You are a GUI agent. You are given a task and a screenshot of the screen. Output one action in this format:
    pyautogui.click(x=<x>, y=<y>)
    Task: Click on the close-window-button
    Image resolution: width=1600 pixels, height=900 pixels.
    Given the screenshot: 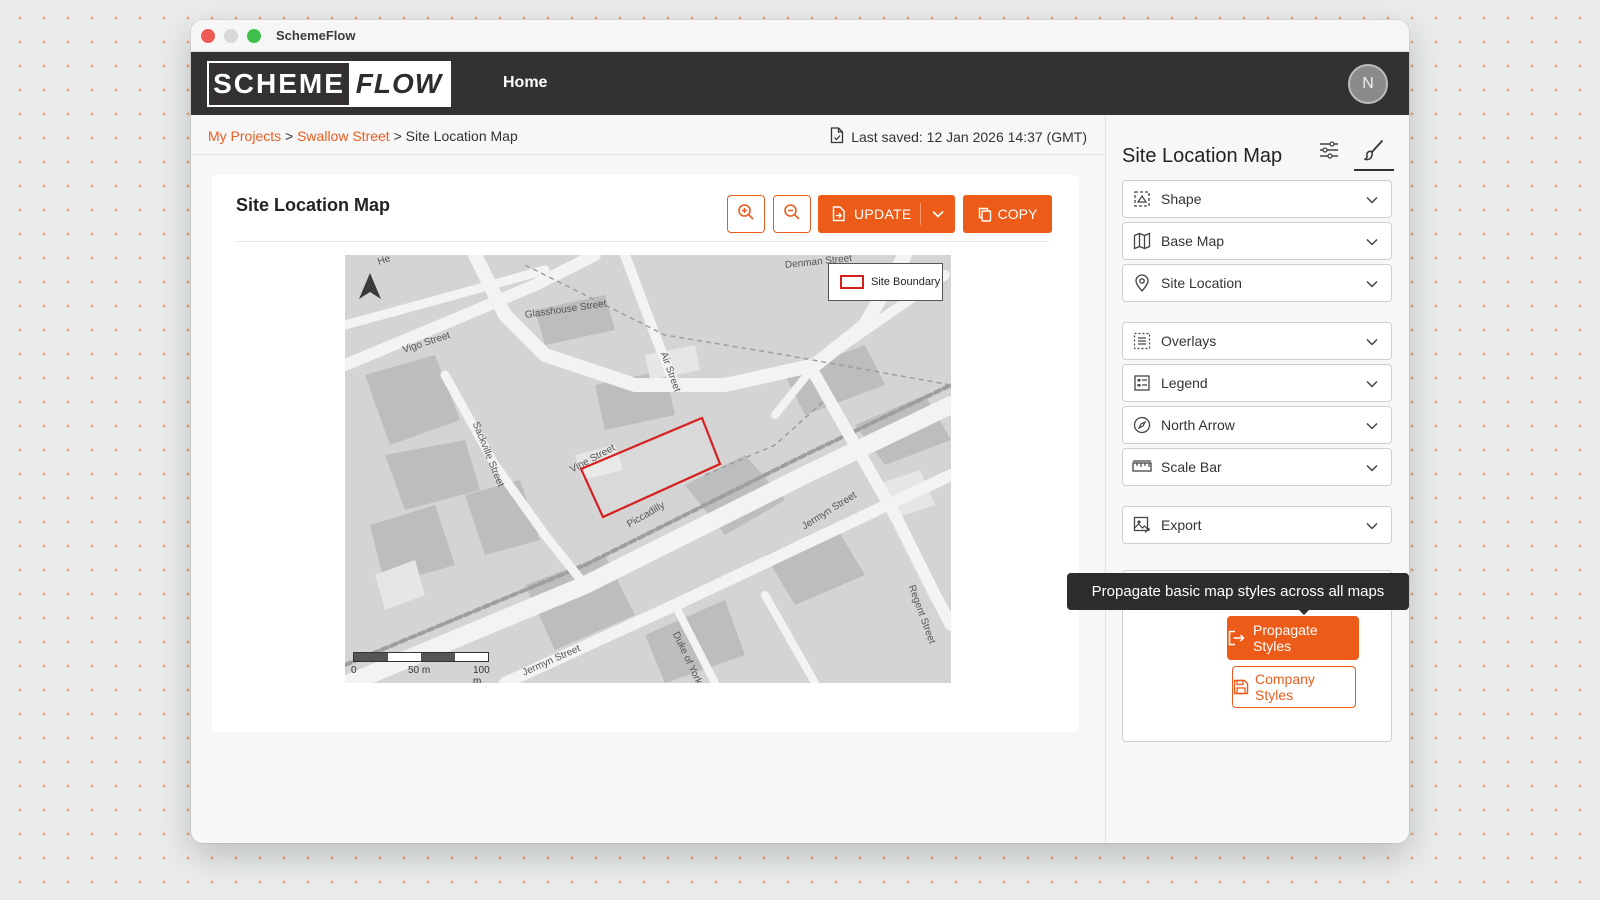 What is the action you would take?
    pyautogui.click(x=208, y=36)
    